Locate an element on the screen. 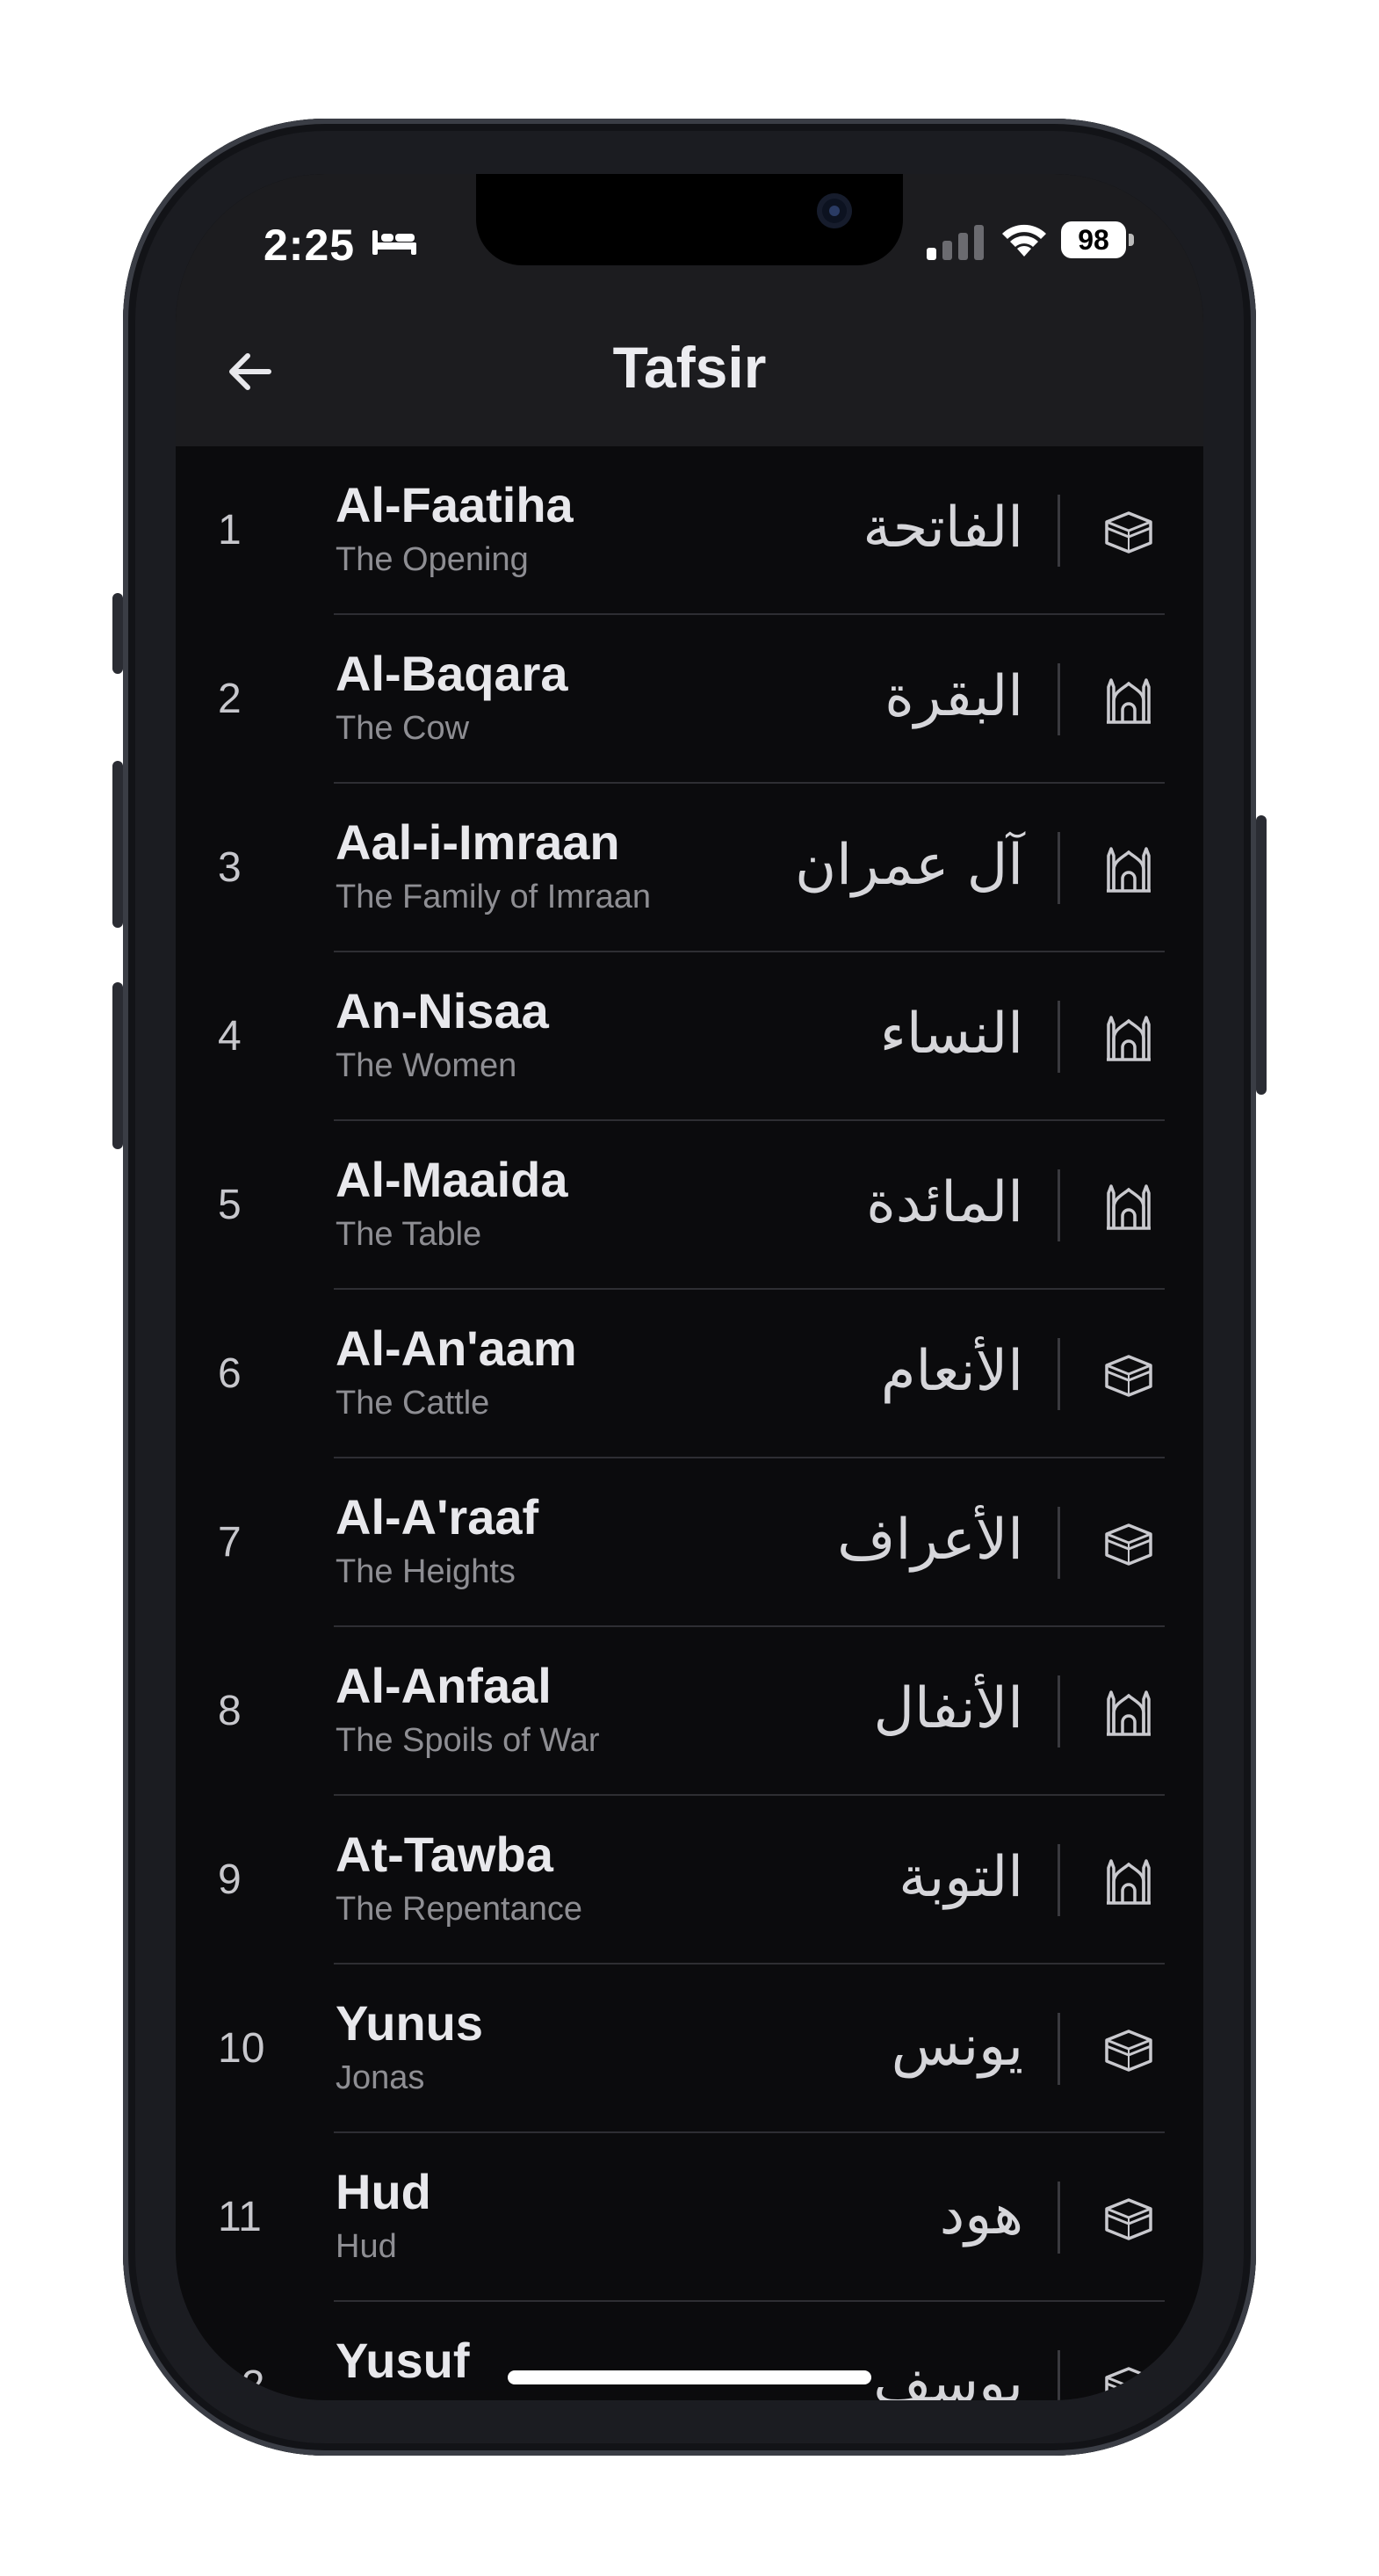  page-title: Tafsir is located at coordinates (689, 367).